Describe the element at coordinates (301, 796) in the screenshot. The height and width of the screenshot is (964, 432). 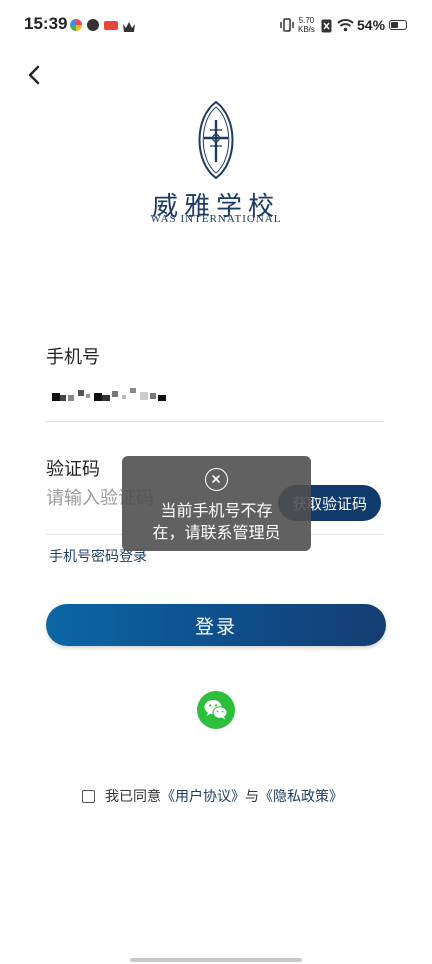
I see `privacy-policy-link: 《隐私政策》` at that location.